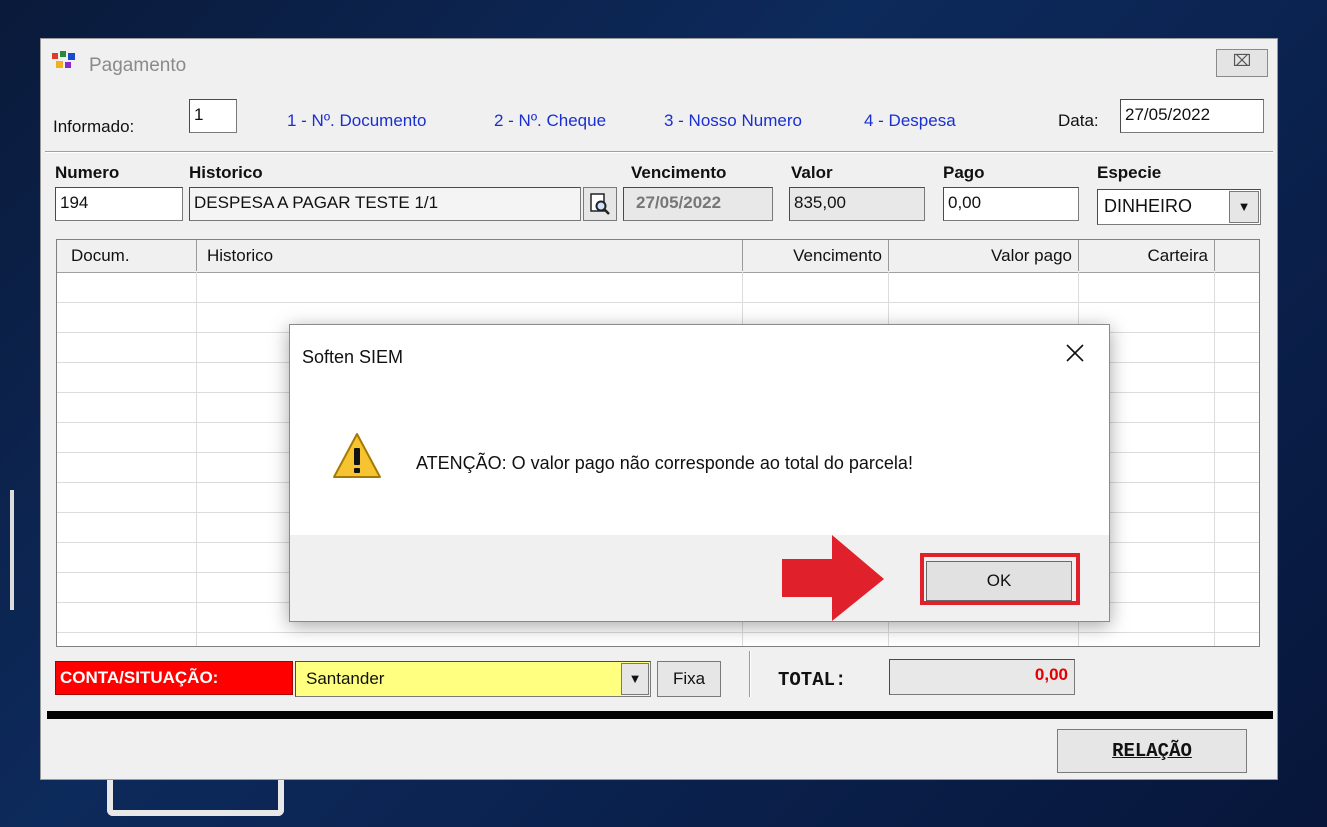 This screenshot has width=1327, height=827. What do you see at coordinates (195, 798) in the screenshot?
I see `desktop-background-shape` at bounding box center [195, 798].